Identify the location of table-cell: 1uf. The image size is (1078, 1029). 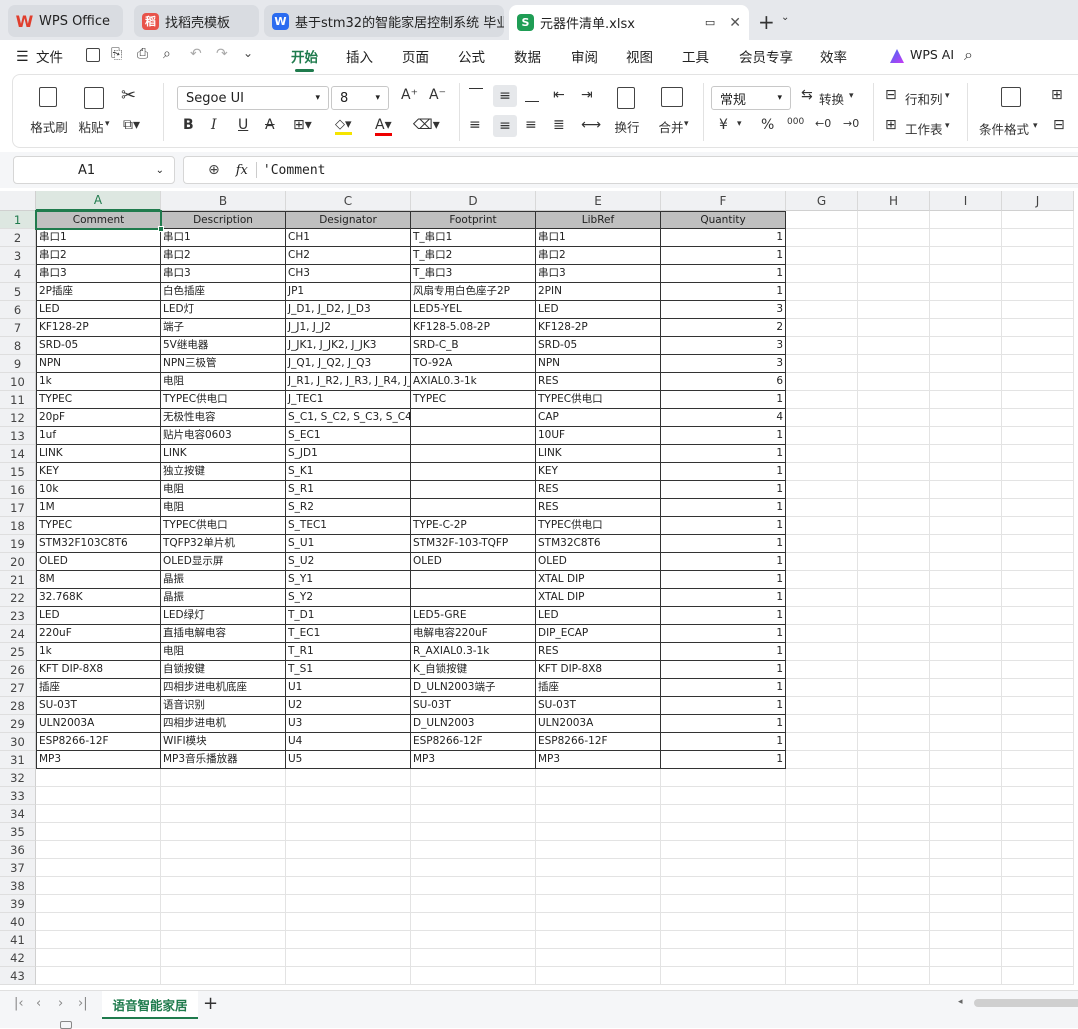
(98, 436).